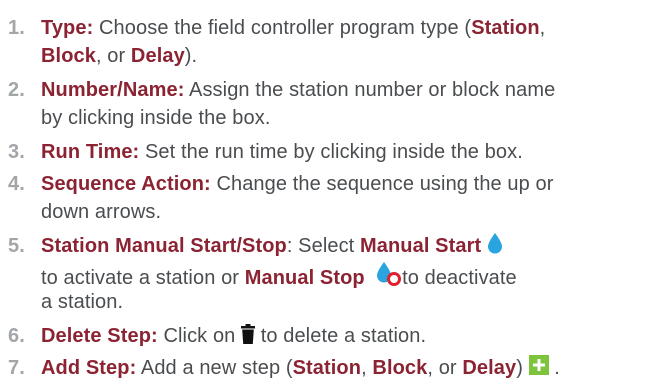  Describe the element at coordinates (99, 336) in the screenshot. I see `item-label: Delete Step:` at that location.